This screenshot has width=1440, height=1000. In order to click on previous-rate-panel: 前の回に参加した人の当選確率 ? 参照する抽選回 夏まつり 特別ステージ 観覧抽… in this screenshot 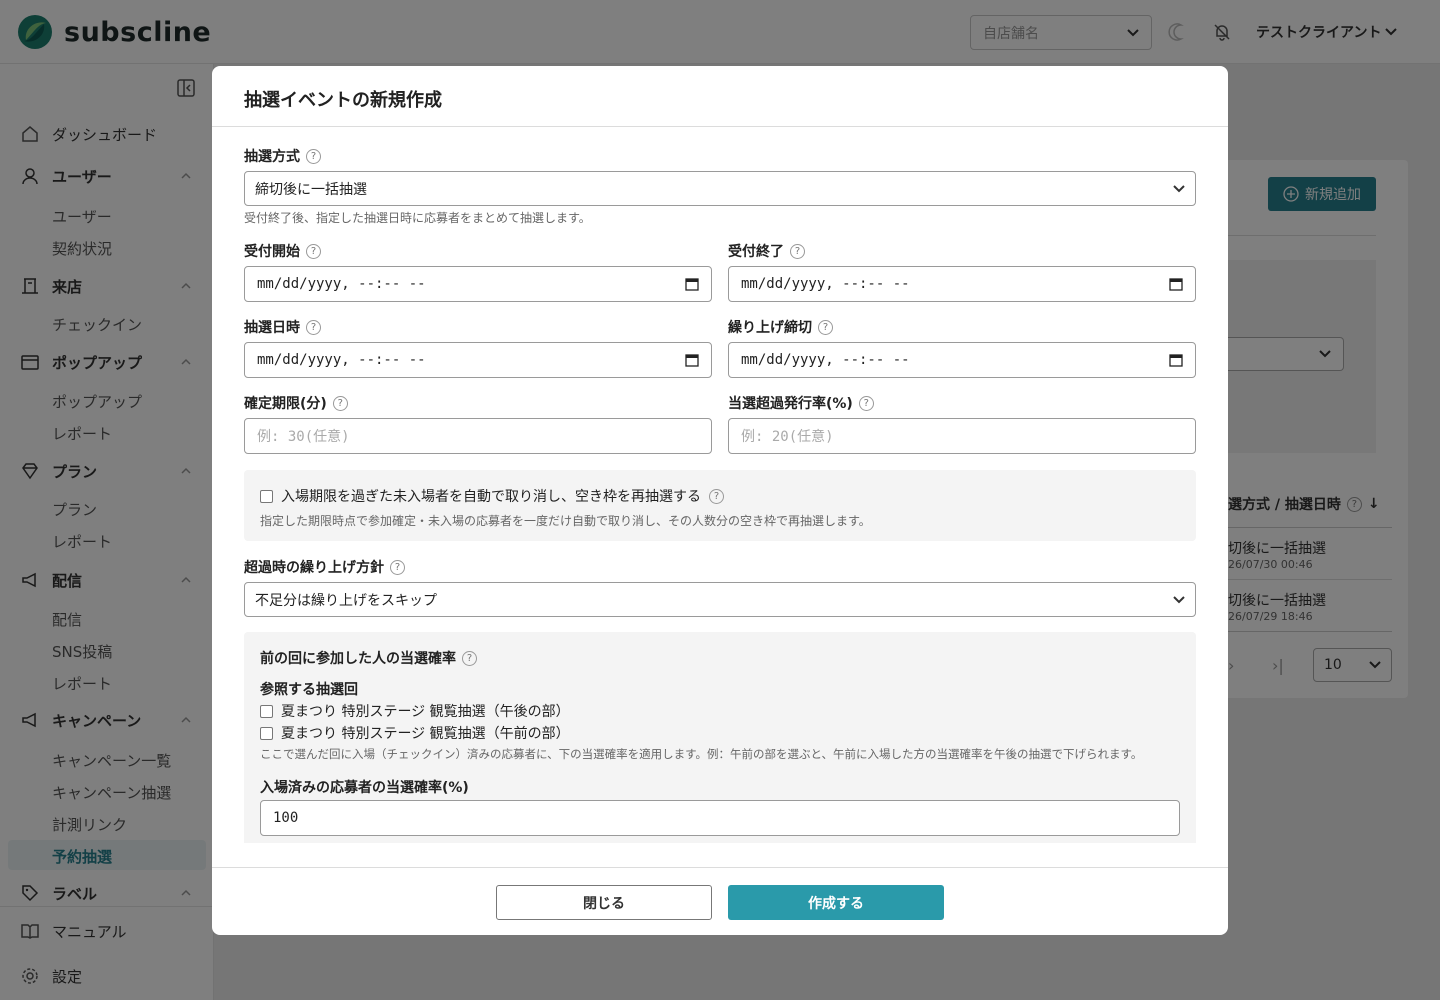, I will do `click(720, 737)`.